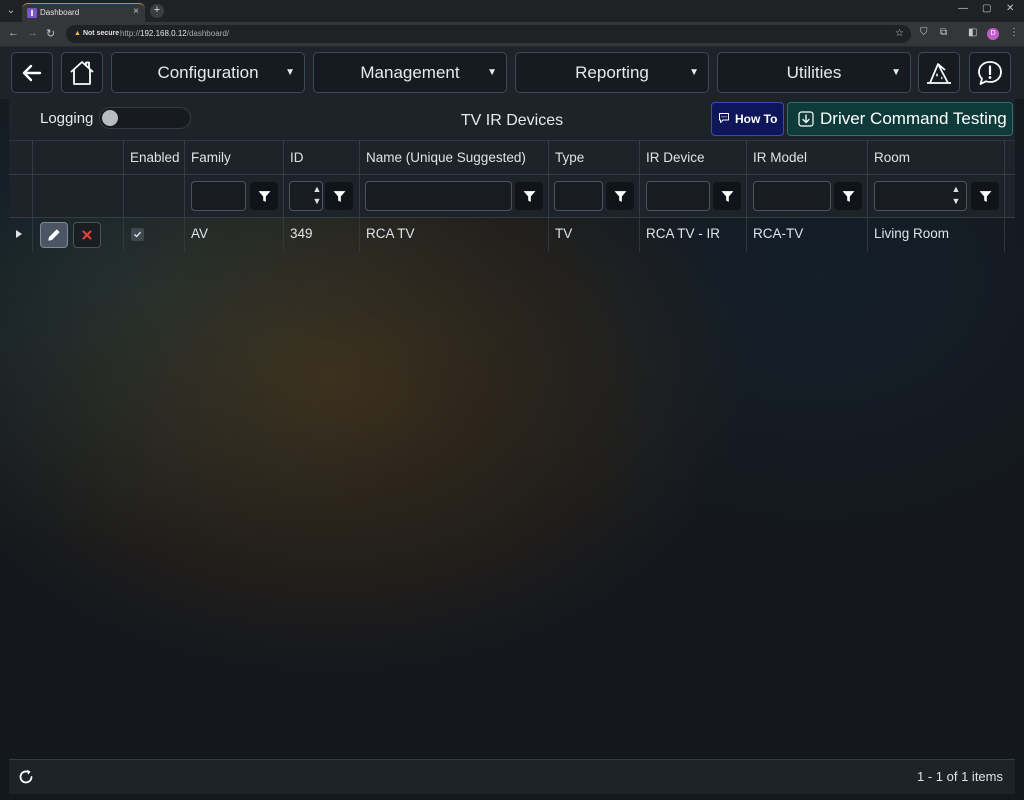  Describe the element at coordinates (218, 196) in the screenshot. I see `family-filter-input` at that location.